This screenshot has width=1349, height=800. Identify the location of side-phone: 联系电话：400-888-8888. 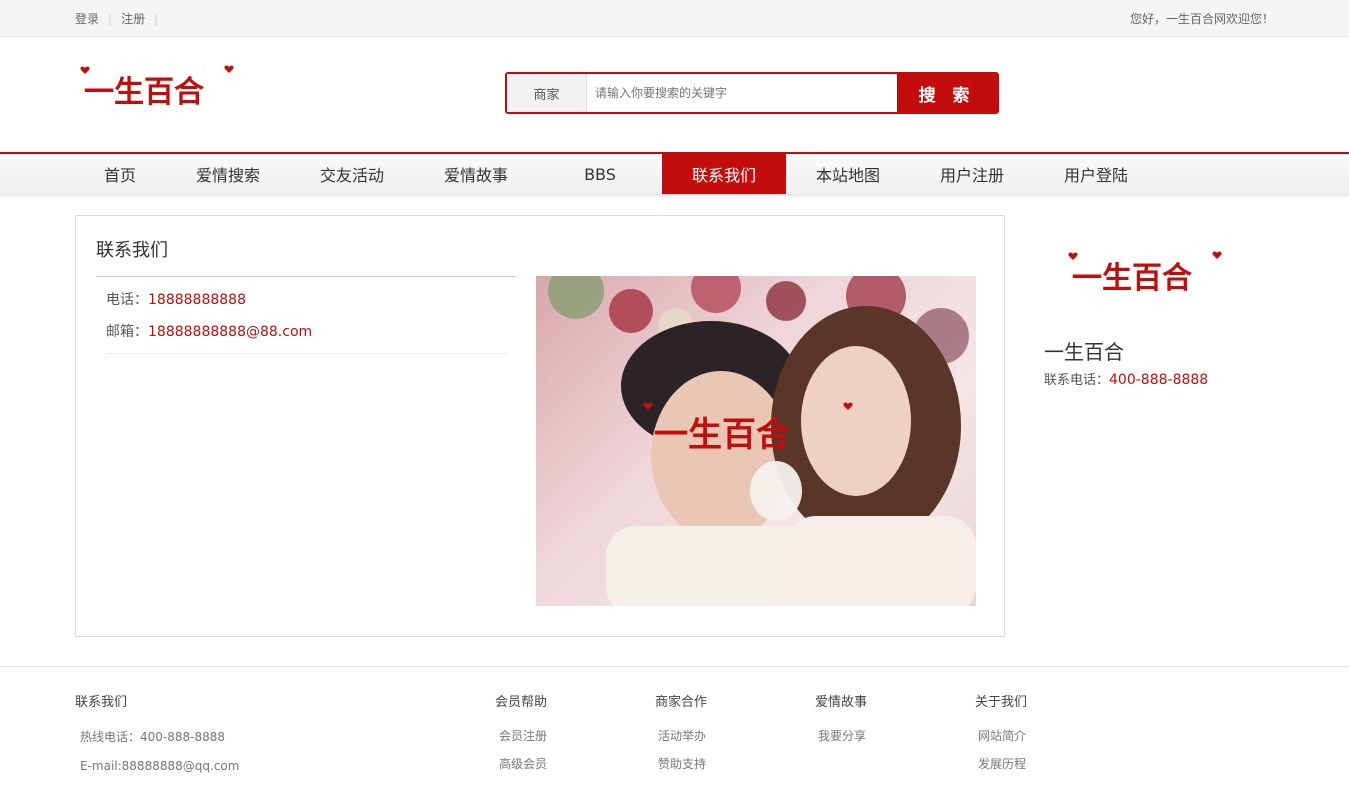
(1126, 378).